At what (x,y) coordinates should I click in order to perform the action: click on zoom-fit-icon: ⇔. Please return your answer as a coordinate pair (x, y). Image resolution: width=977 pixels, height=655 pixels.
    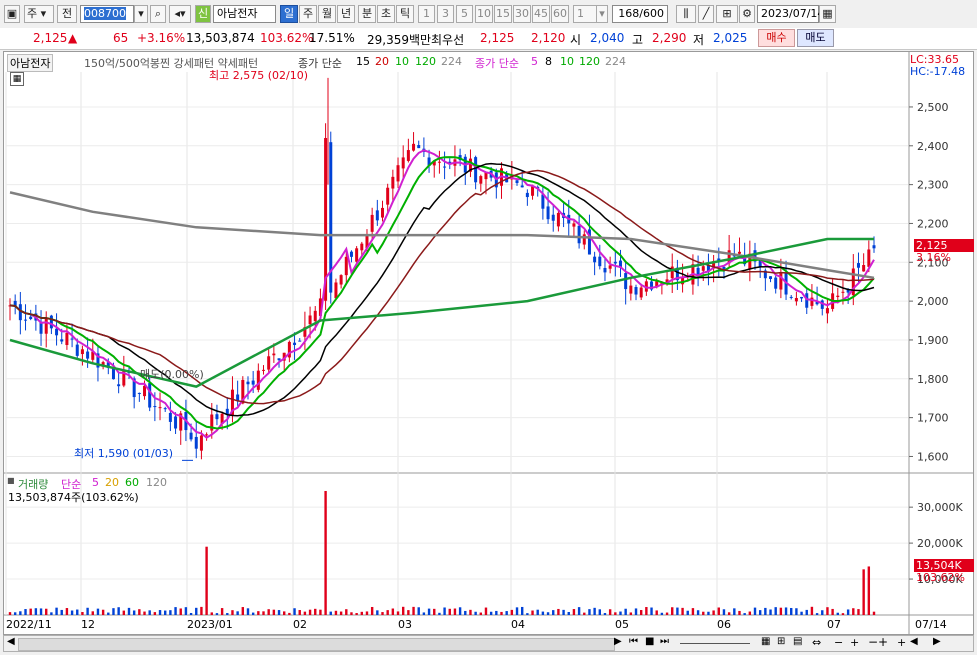
    Looking at the image, I should click on (816, 642).